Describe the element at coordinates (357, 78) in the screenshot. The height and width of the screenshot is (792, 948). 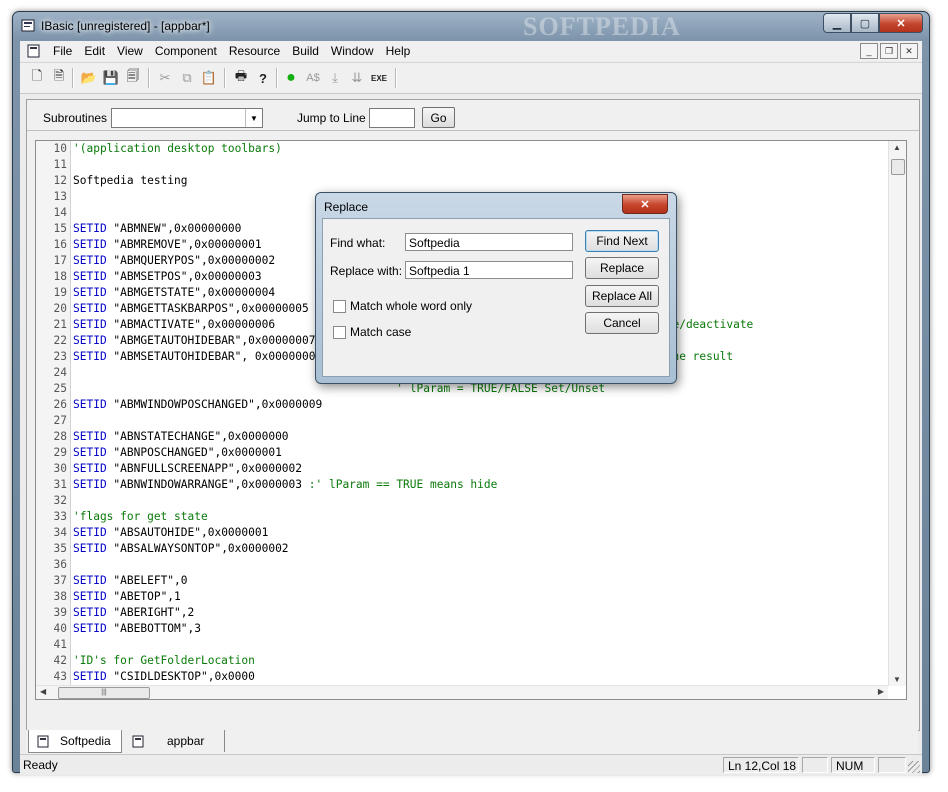
I see `step-over-icon: ⇊` at that location.